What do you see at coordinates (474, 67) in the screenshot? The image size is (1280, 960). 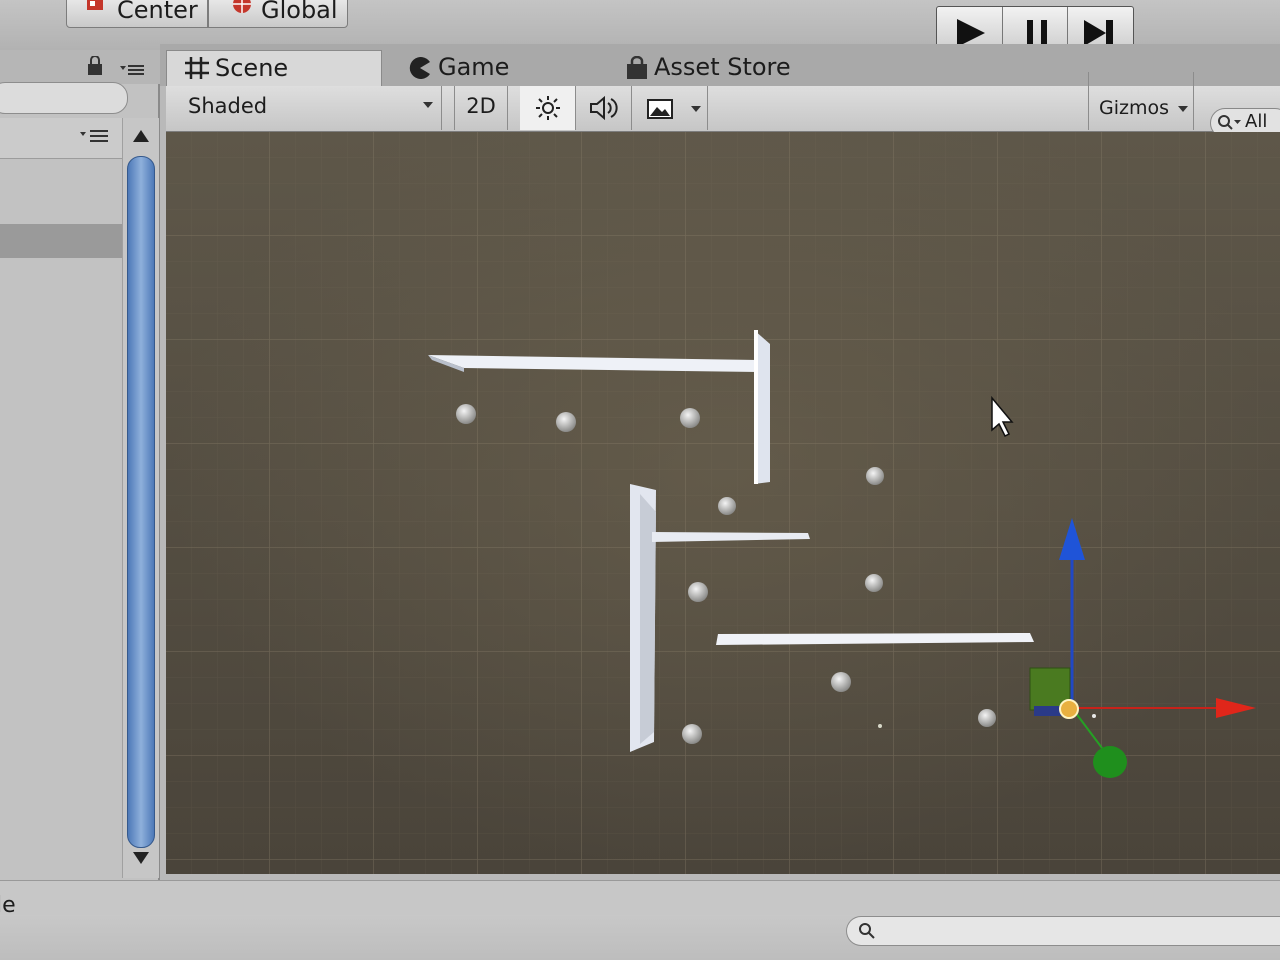 I see `tab-game-label: Game` at bounding box center [474, 67].